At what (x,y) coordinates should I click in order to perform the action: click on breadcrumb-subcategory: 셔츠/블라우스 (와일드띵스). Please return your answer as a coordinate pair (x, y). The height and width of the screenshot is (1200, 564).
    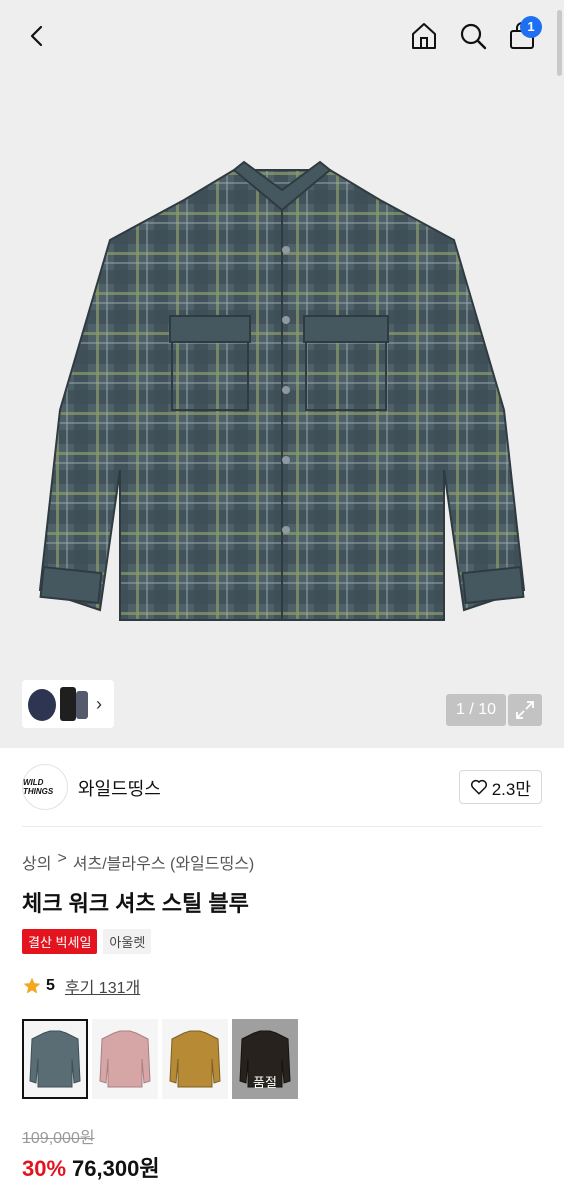
    Looking at the image, I should click on (163, 862).